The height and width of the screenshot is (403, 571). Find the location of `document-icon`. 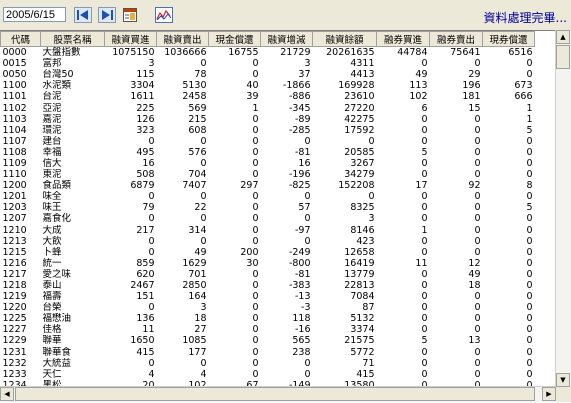

document-icon is located at coordinates (130, 15).